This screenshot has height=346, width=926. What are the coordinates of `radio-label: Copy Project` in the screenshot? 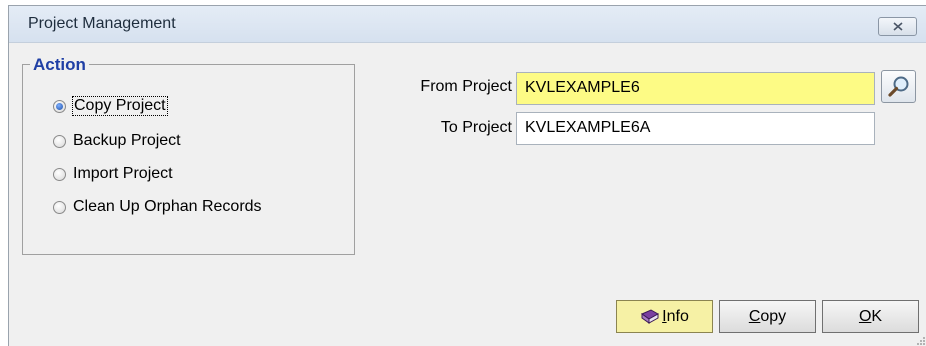 It's located at (120, 106).